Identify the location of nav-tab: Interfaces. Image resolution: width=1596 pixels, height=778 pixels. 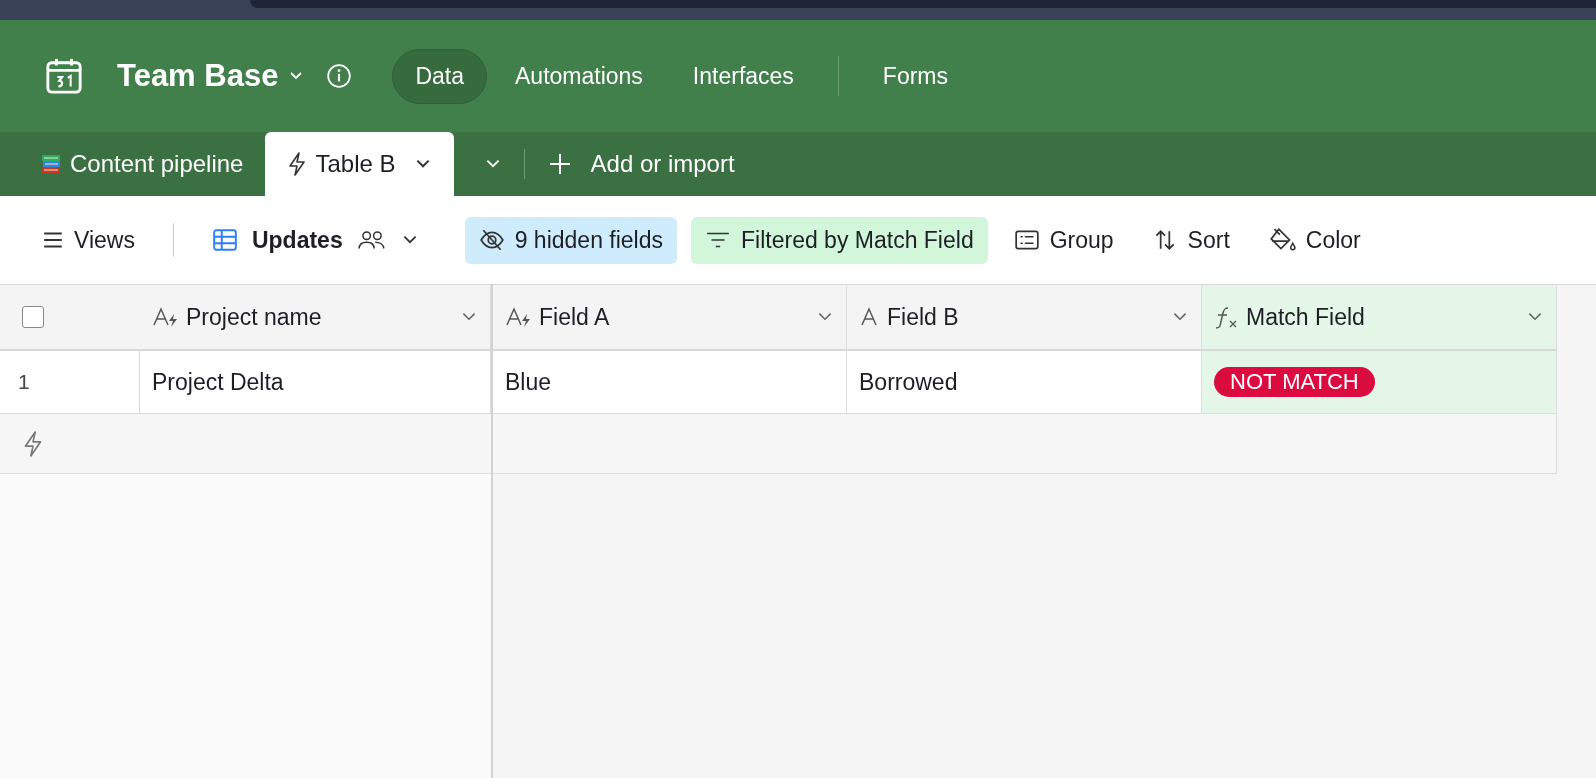
(743, 76).